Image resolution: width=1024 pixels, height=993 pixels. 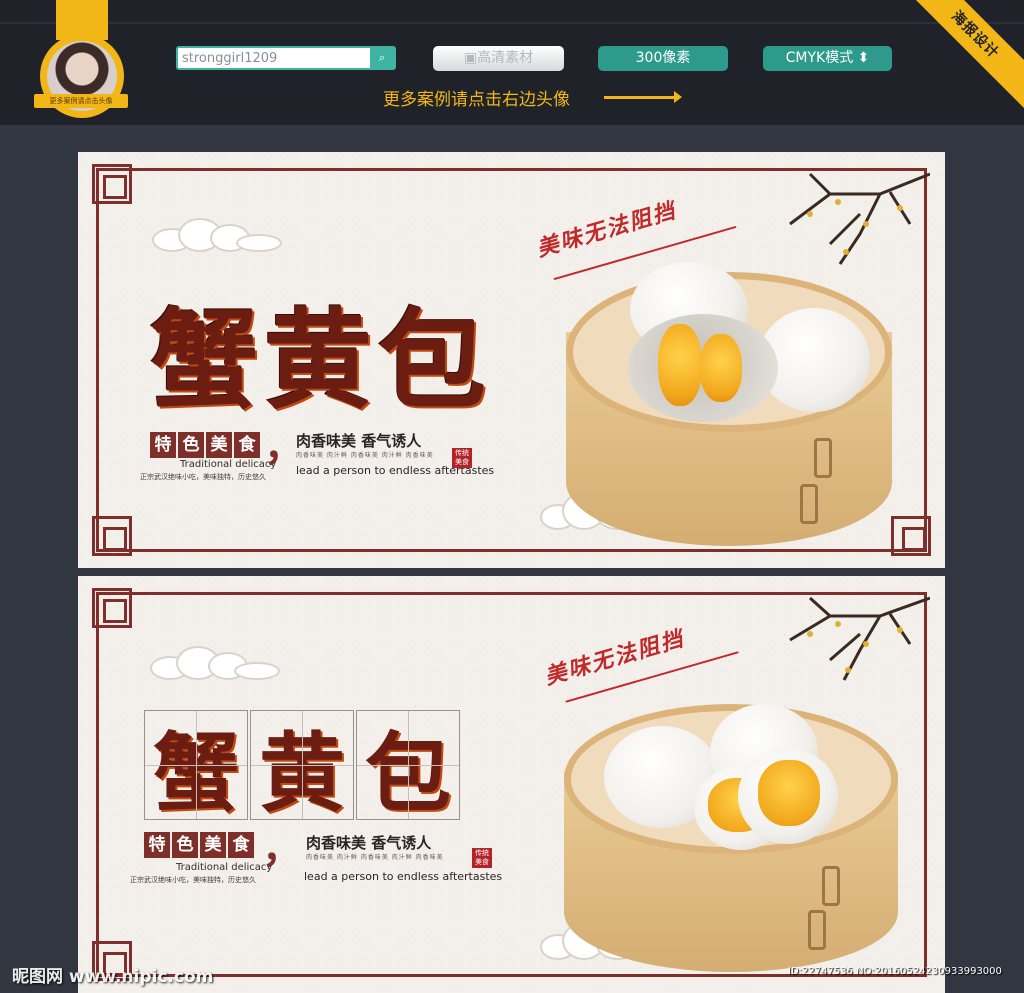 What do you see at coordinates (321, 361) in the screenshot?
I see `poster-title: 蟹黄包` at bounding box center [321, 361].